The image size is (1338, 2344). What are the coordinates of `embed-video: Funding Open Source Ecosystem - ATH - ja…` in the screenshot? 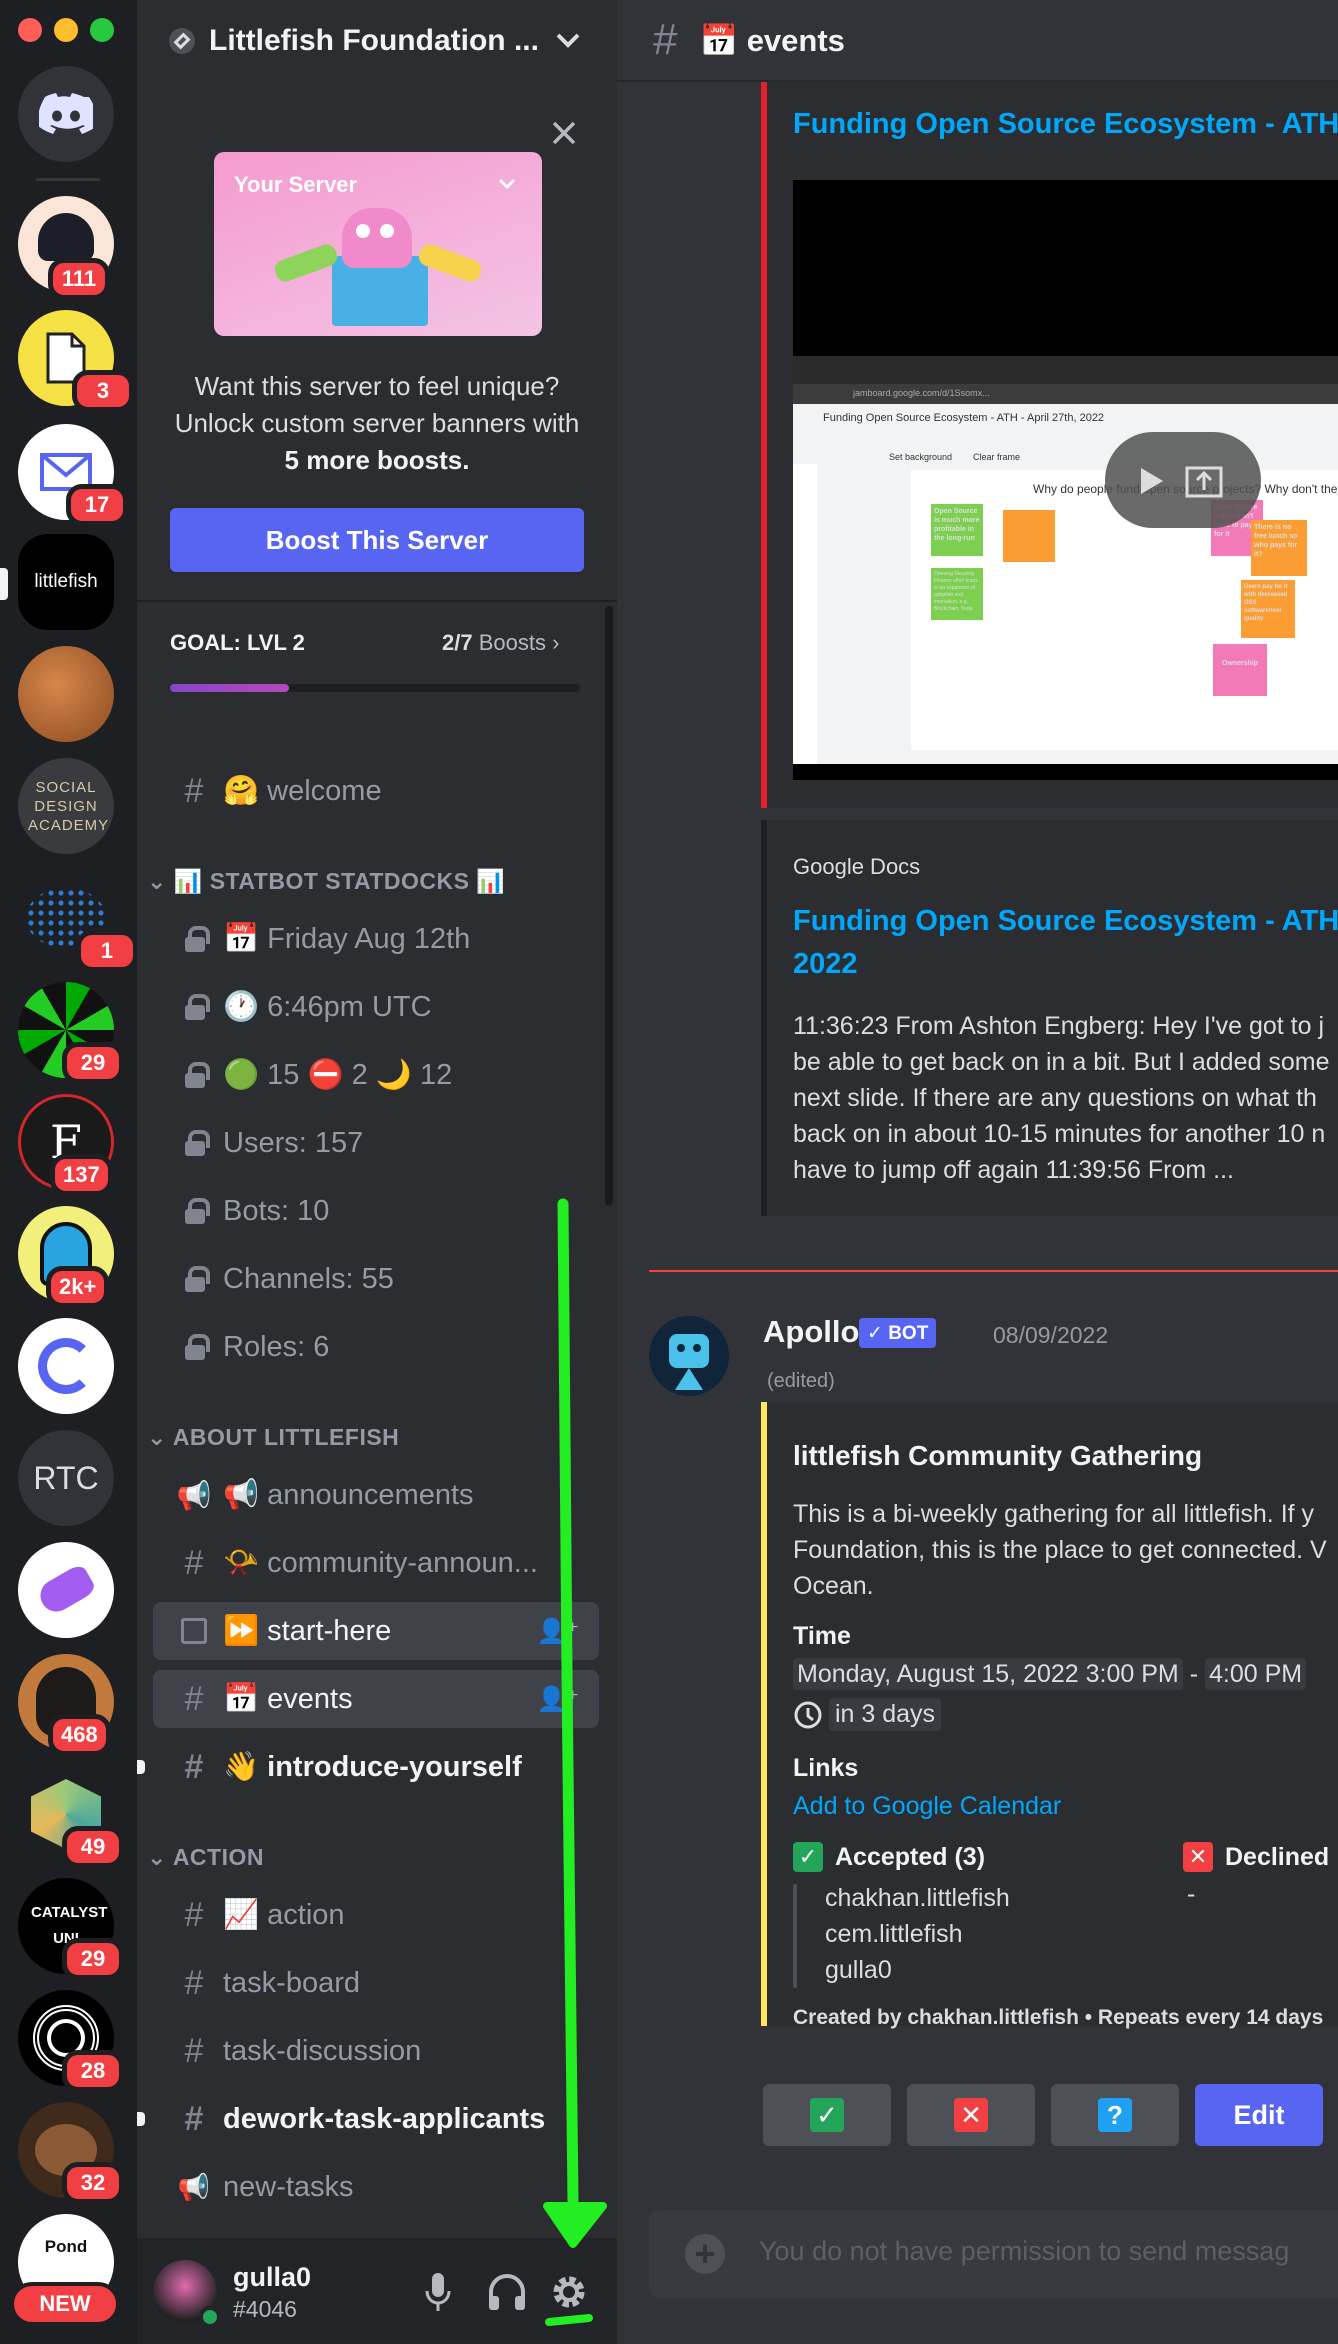 It's located at (1049, 445).